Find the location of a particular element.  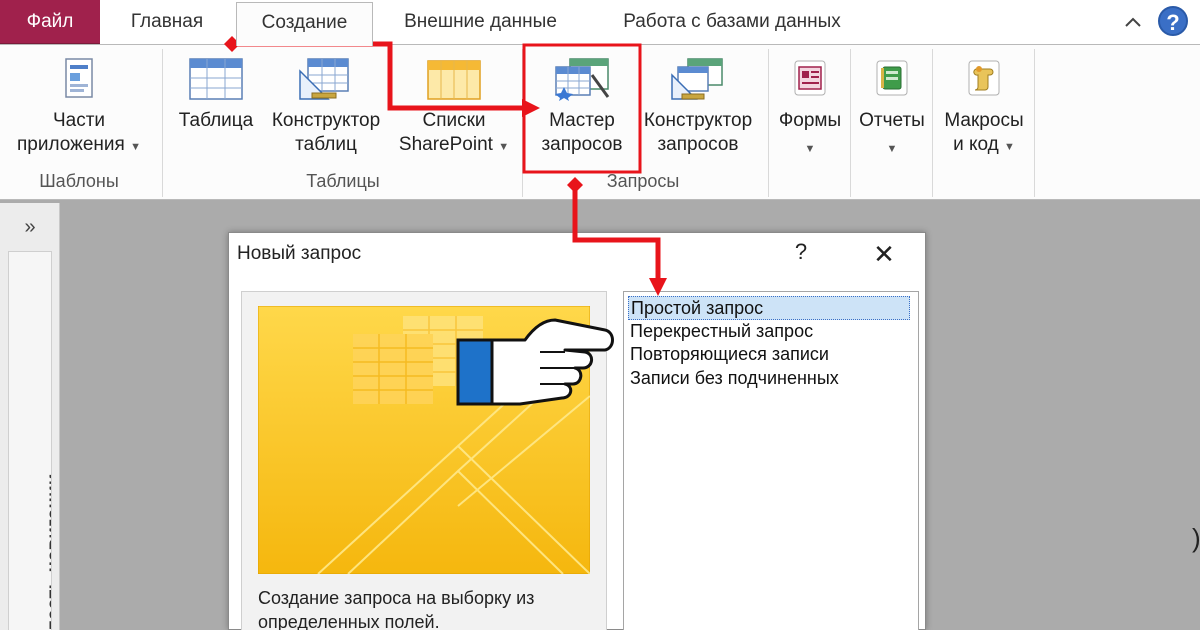

table-icon is located at coordinates (216, 79).